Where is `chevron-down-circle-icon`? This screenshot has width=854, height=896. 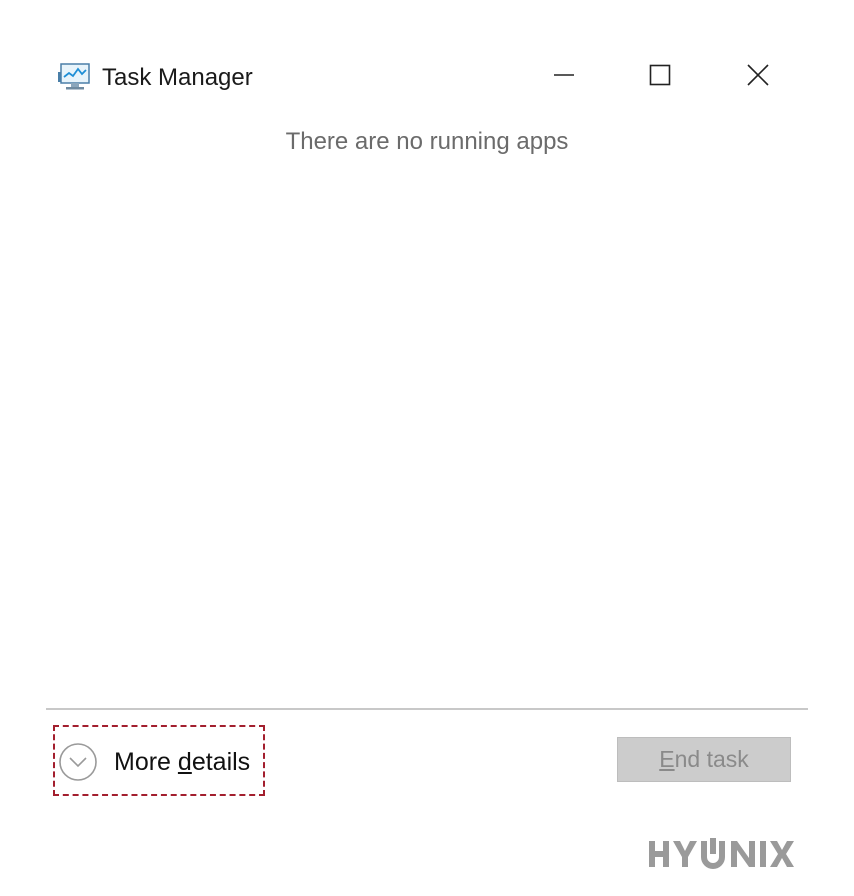
chevron-down-circle-icon is located at coordinates (78, 762).